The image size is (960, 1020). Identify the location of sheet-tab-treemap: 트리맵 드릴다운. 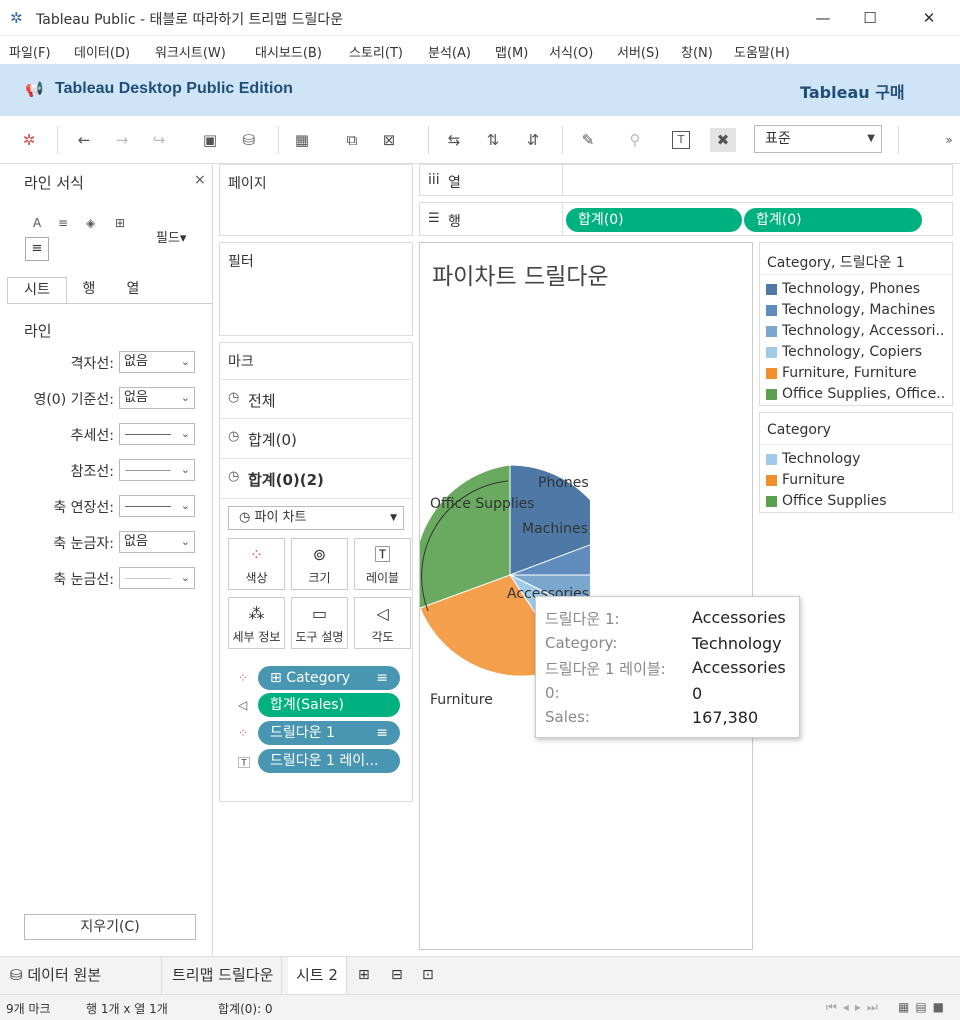
(223, 976).